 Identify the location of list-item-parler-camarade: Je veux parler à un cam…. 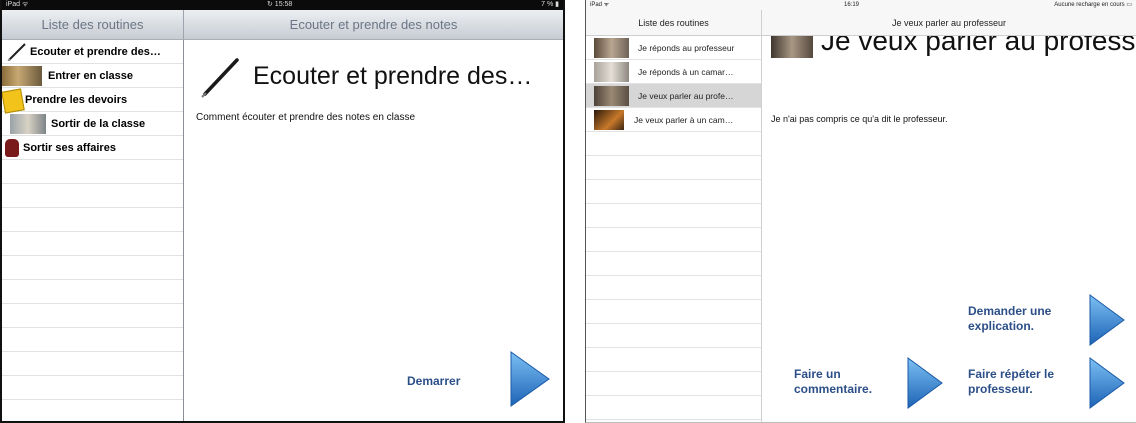
(673, 120).